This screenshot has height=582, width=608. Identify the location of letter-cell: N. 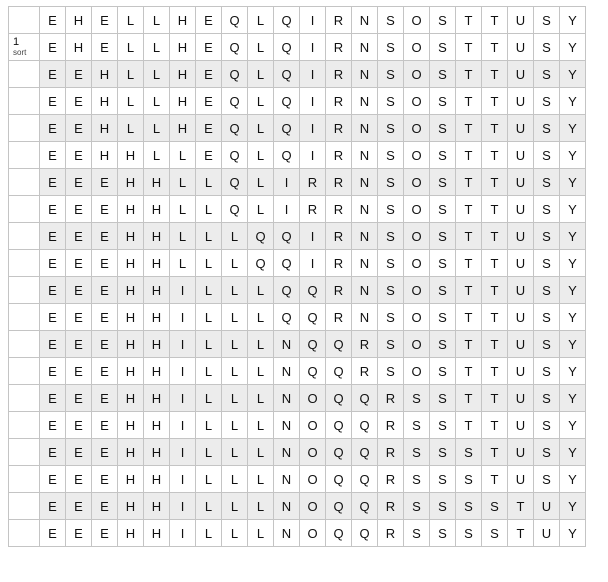
(364, 263).